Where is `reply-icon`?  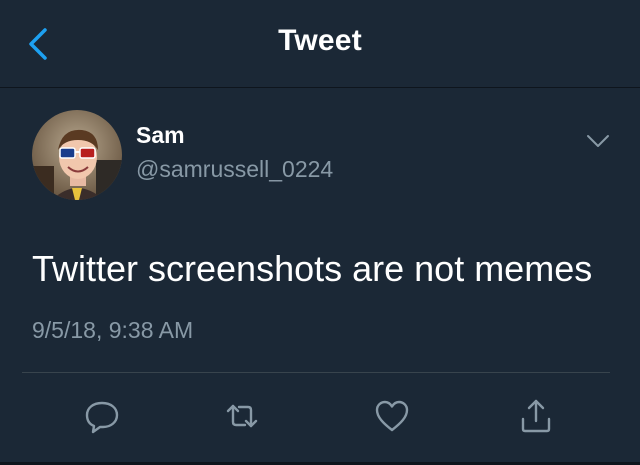 reply-icon is located at coordinates (102, 417).